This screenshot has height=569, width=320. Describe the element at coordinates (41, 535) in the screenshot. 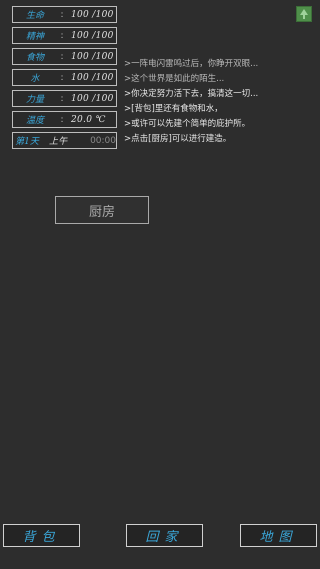

I see `bag-button: 背包` at that location.